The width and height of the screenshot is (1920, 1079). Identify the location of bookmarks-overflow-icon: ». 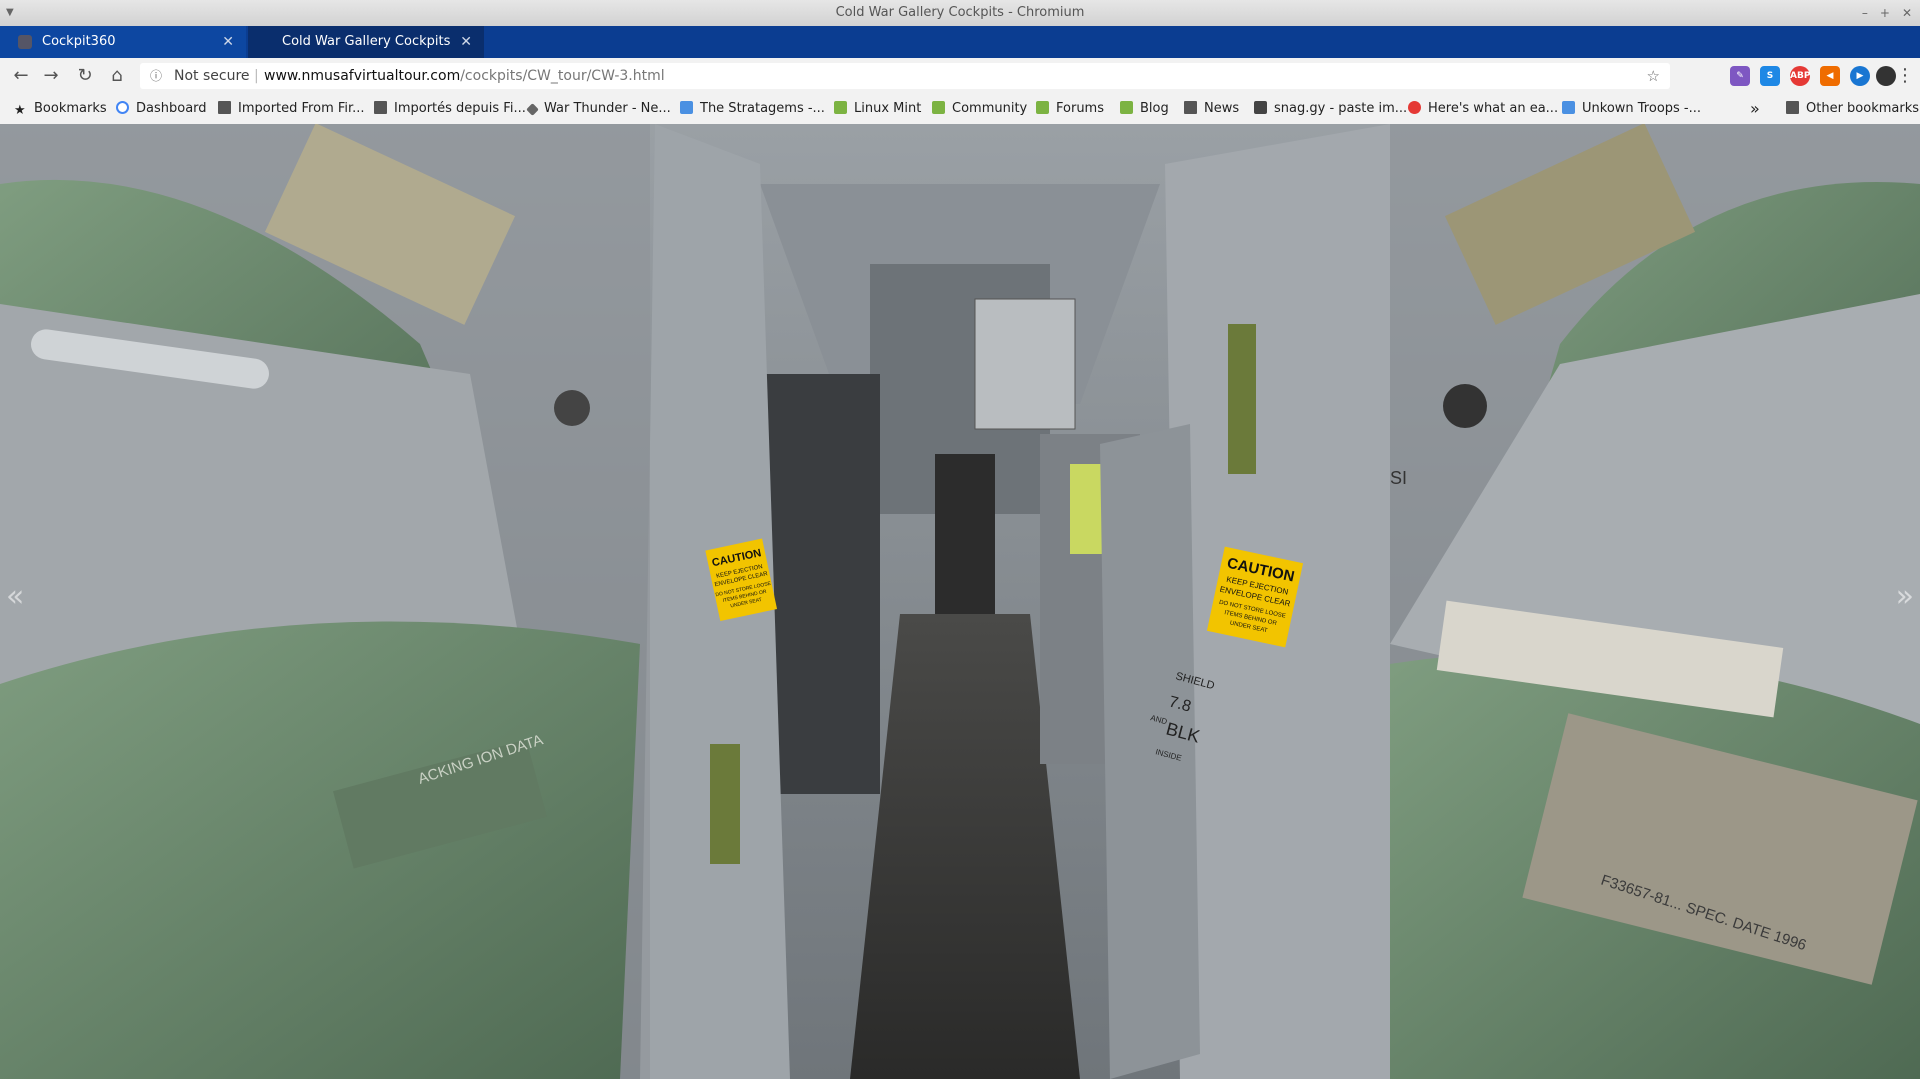
(1755, 109).